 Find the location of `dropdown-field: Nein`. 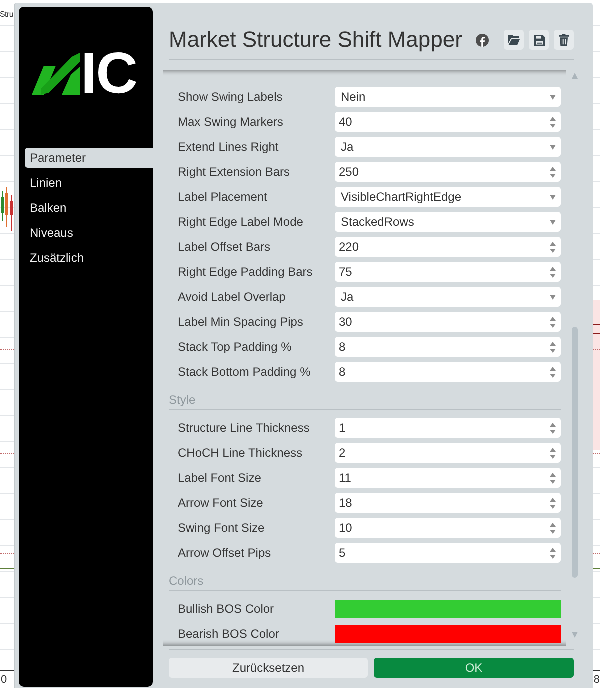

dropdown-field: Nein is located at coordinates (448, 97).